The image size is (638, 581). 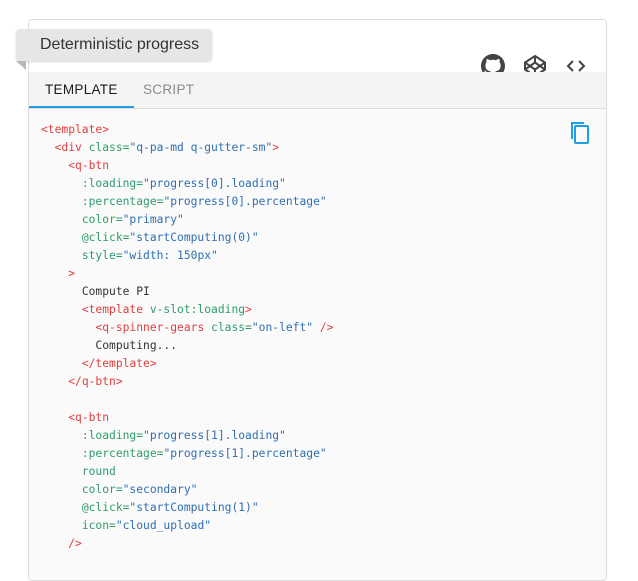 What do you see at coordinates (187, 220) in the screenshot?
I see `code-line: color="primary"` at bounding box center [187, 220].